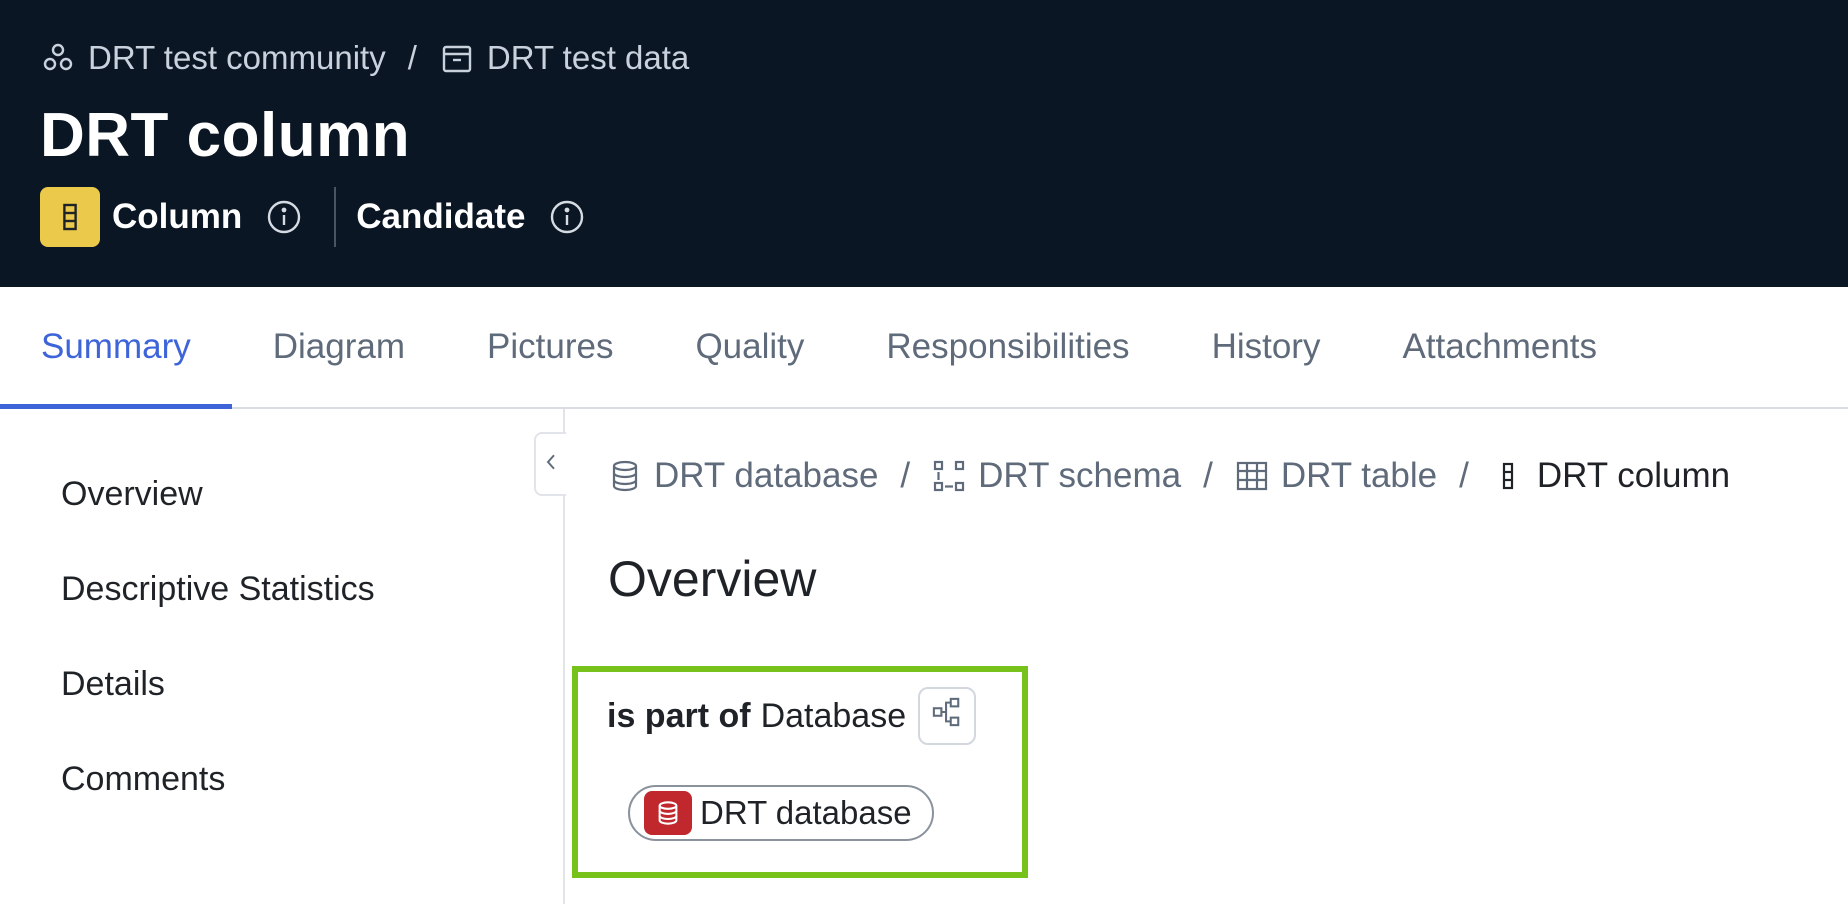 The height and width of the screenshot is (904, 1848). What do you see at coordinates (132, 494) in the screenshot?
I see `nav-item-overview: Overview` at bounding box center [132, 494].